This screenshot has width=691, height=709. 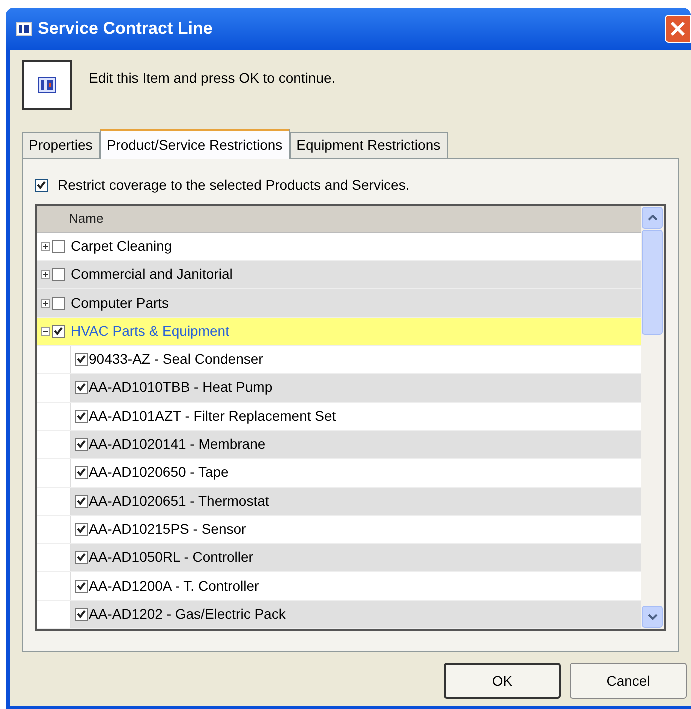 What do you see at coordinates (177, 444) in the screenshot?
I see `row-label: AA-AD1020141 - Membrane` at bounding box center [177, 444].